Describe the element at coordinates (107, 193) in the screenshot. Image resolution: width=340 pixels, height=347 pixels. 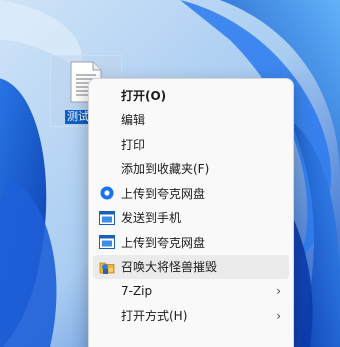
I see `quark-cloud-icon` at that location.